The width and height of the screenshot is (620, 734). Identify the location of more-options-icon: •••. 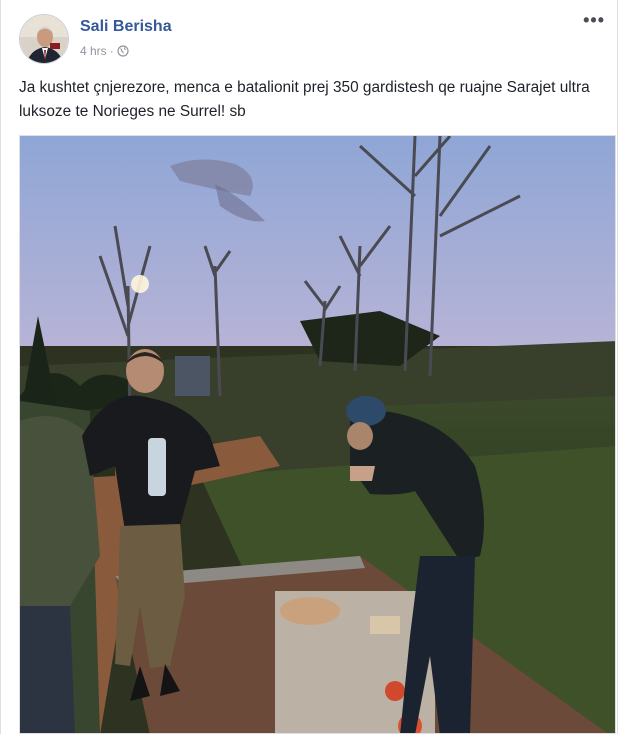
(594, 20).